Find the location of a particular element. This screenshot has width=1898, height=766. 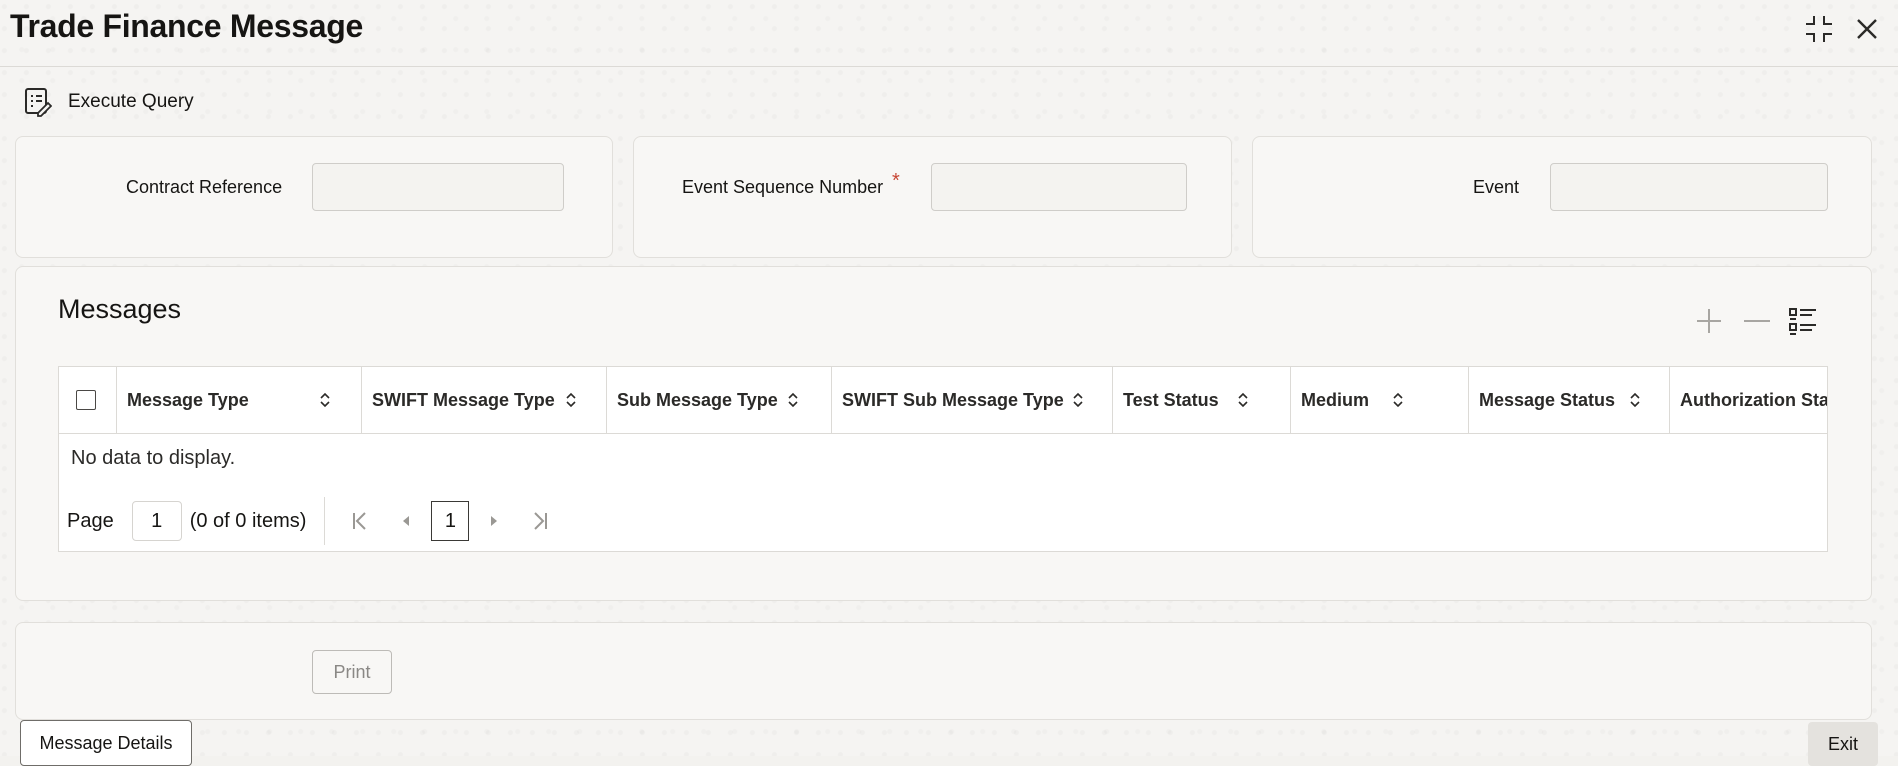

column-label: Authorization Status is located at coordinates (1753, 399).